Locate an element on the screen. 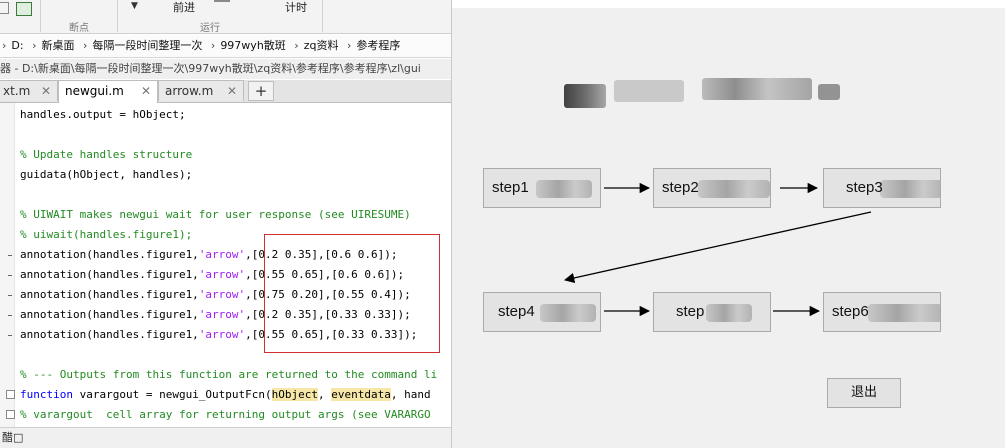  group-label-breakpoints: 断点 is located at coordinates (79, 28).